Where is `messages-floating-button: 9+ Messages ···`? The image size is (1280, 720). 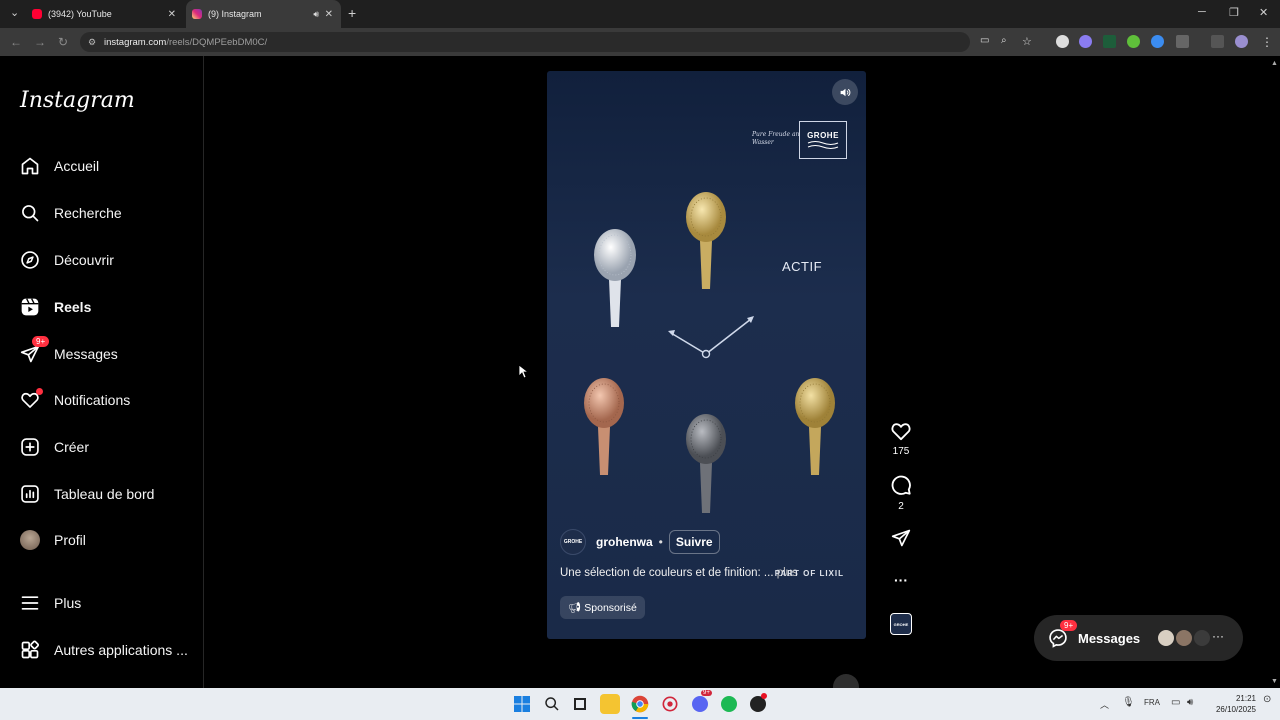
messages-floating-button: 9+ Messages ··· is located at coordinates (1138, 638).